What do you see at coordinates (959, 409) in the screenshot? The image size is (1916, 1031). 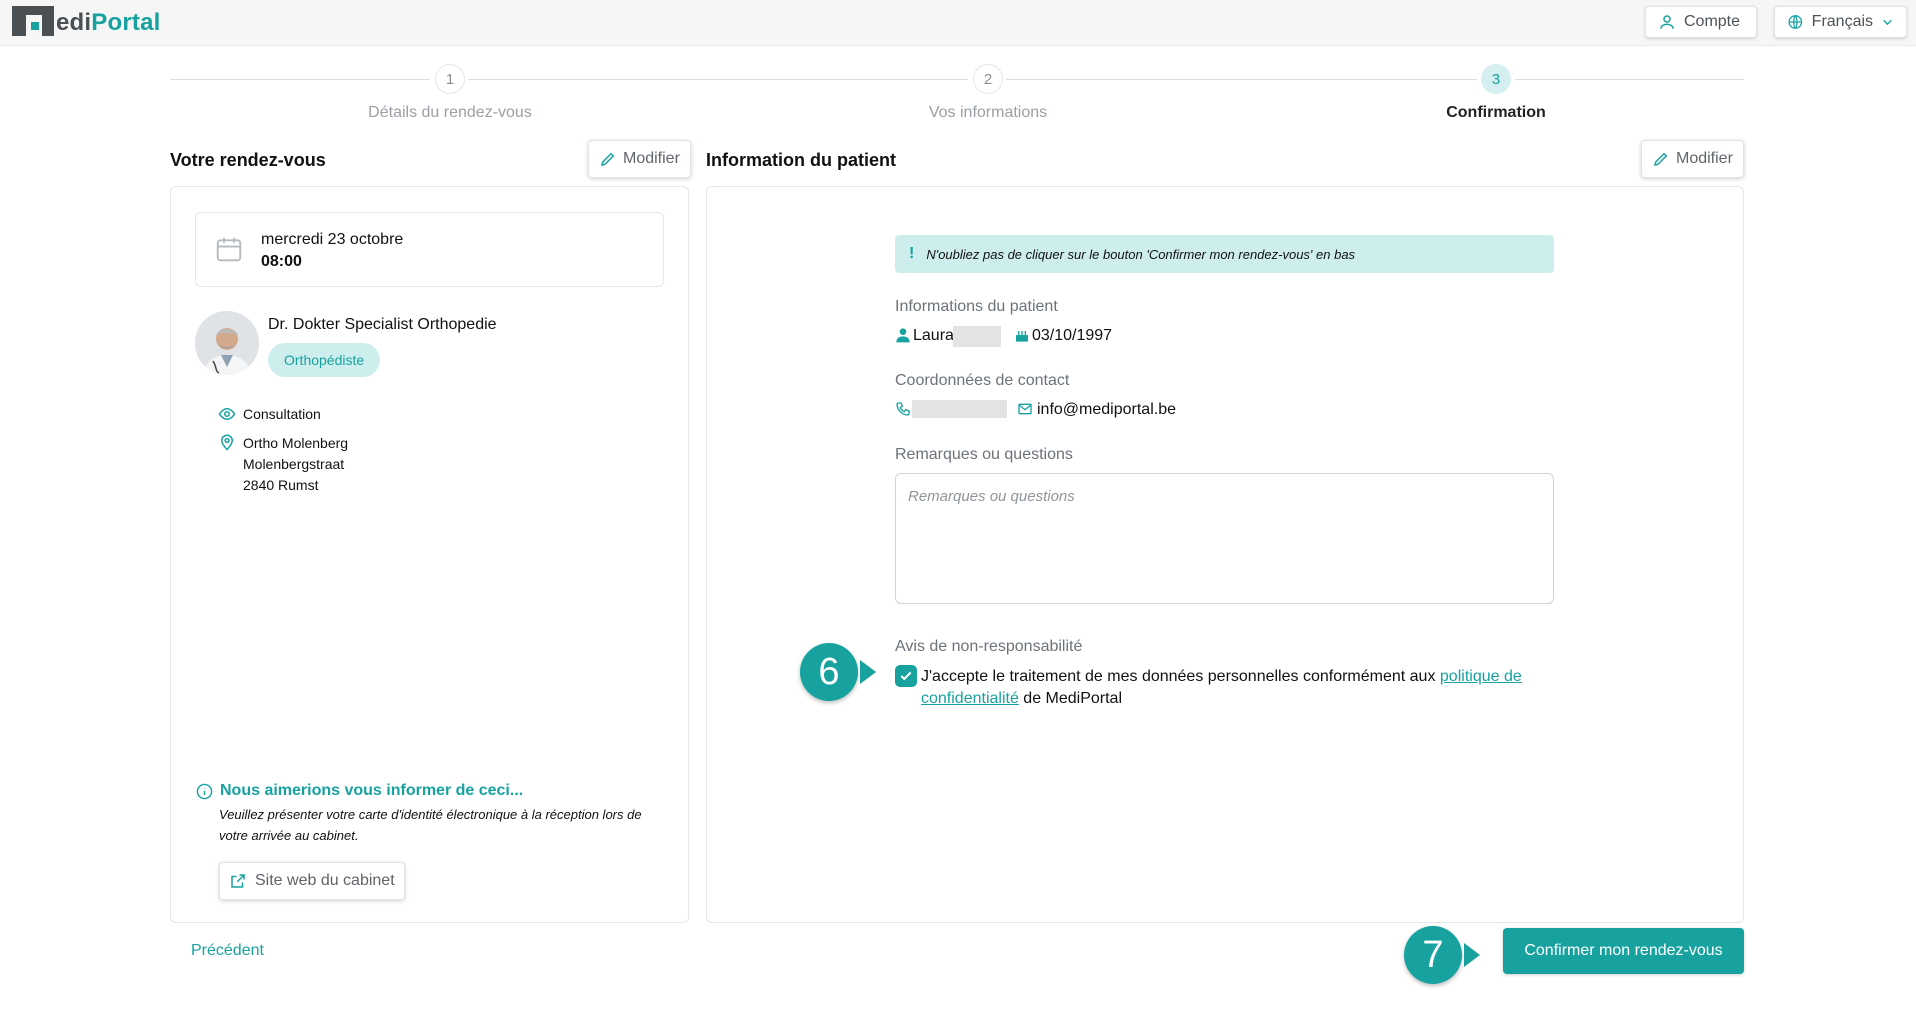 I see `redacted-phone` at bounding box center [959, 409].